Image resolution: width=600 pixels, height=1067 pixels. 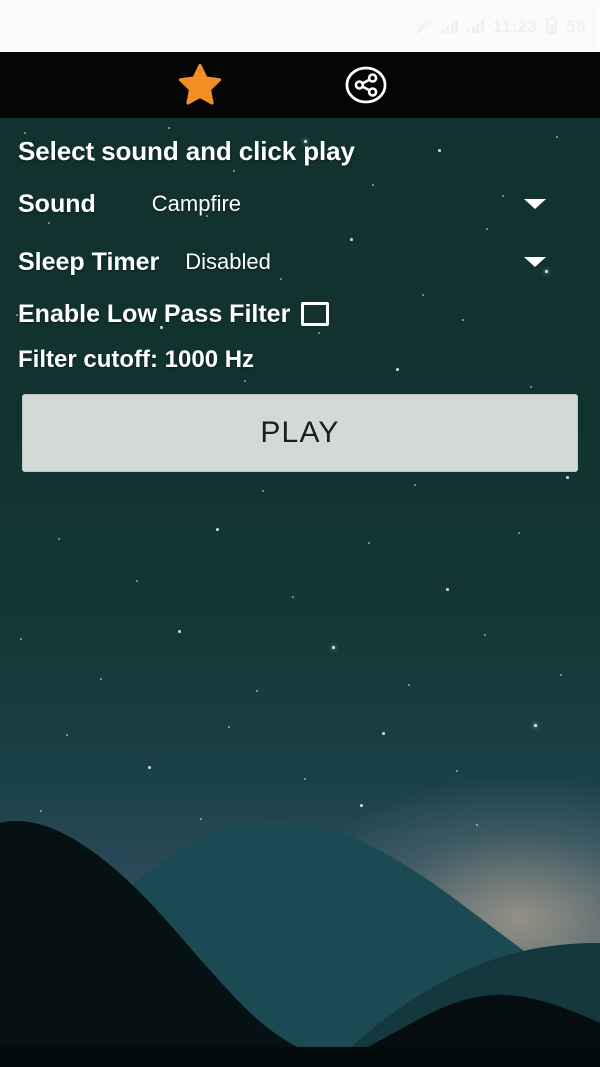 I want to click on sound-value: Campfire, so click(x=196, y=203).